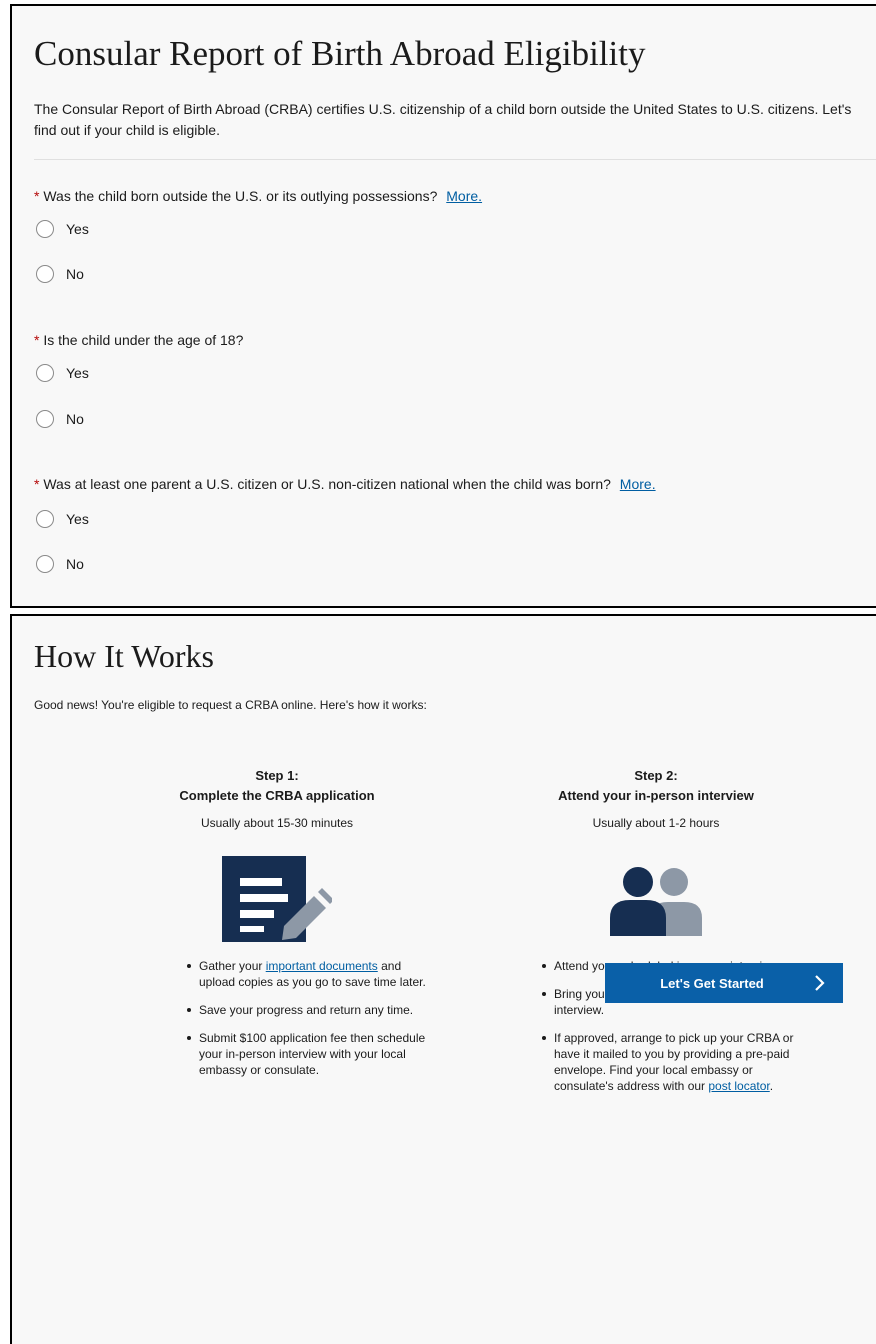  I want to click on question-under-18: * Is the child under the age of 18?, so click(138, 340).